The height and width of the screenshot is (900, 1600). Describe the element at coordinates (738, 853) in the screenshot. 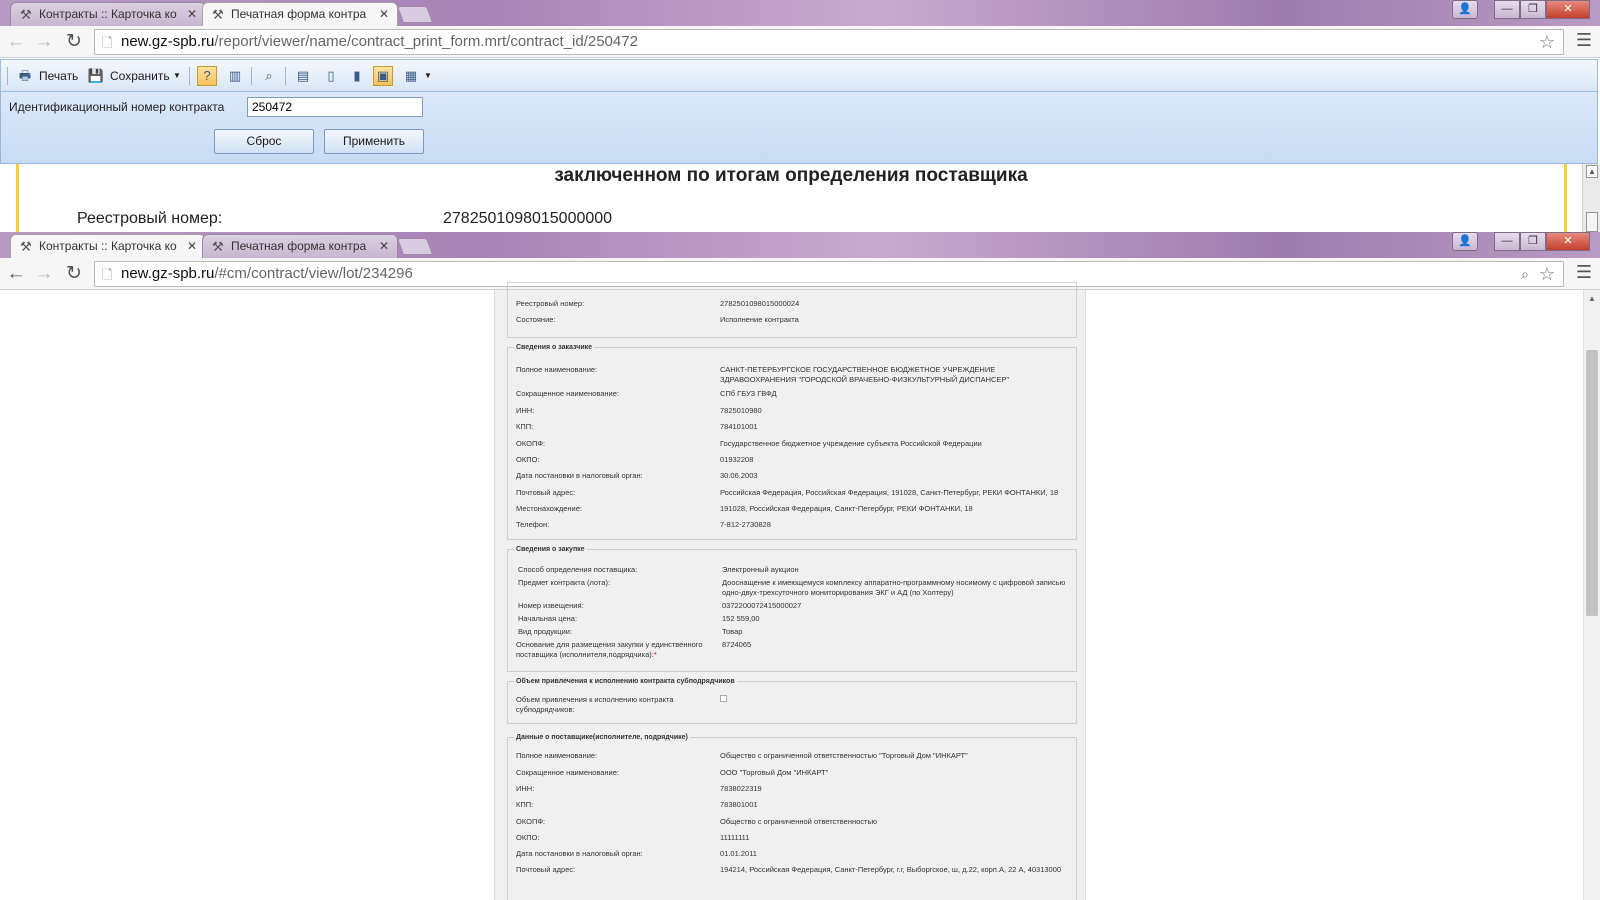

I see `field-value: 01.01.2011` at that location.